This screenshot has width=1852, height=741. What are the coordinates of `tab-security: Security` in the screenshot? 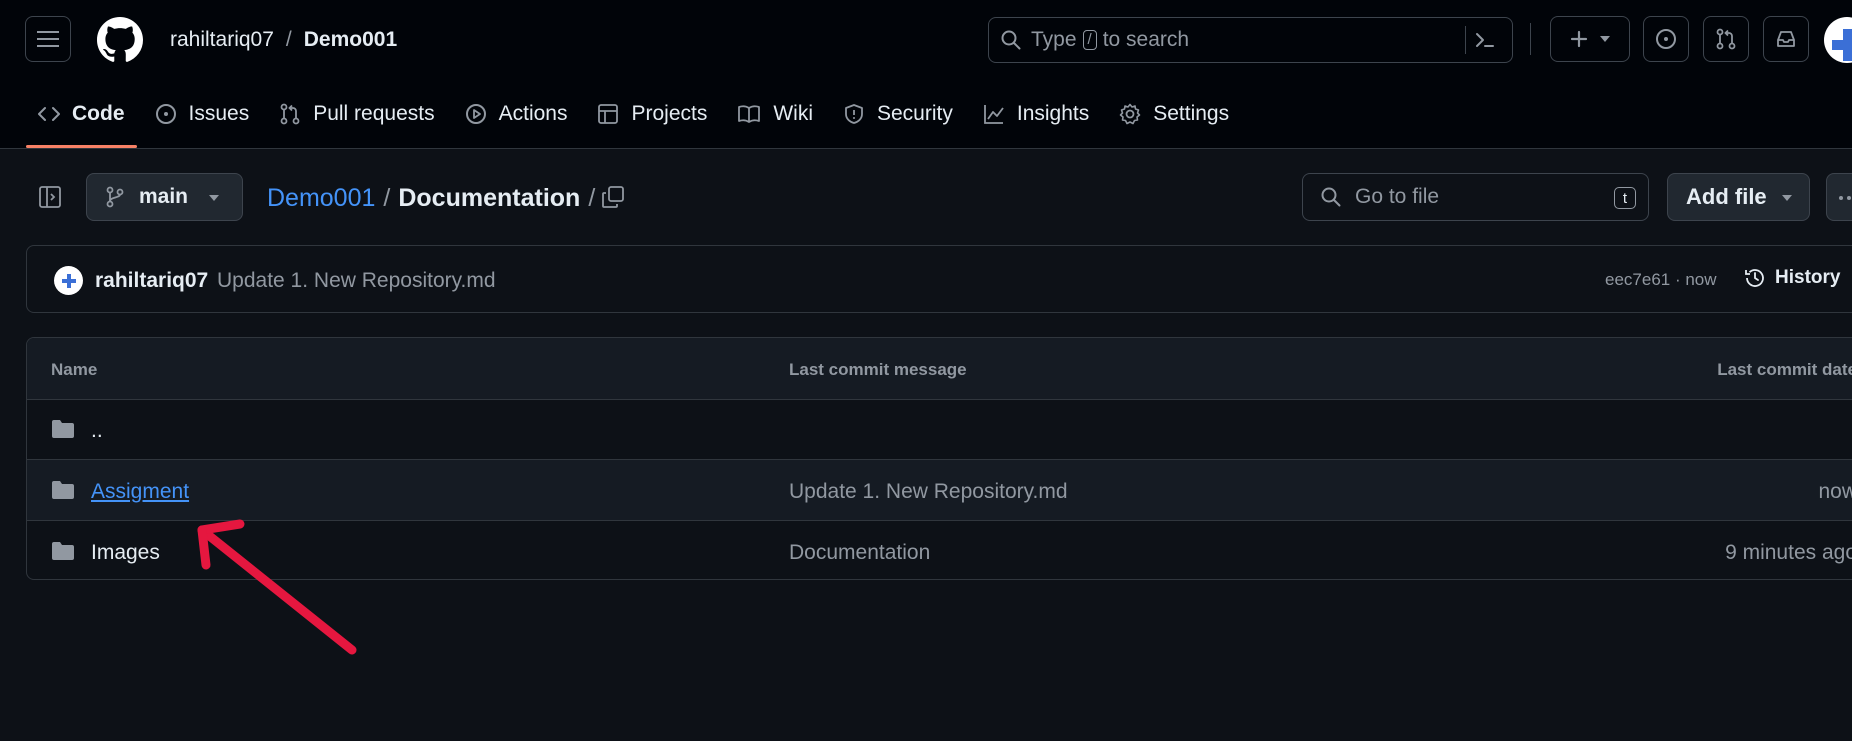 It's located at (898, 114).